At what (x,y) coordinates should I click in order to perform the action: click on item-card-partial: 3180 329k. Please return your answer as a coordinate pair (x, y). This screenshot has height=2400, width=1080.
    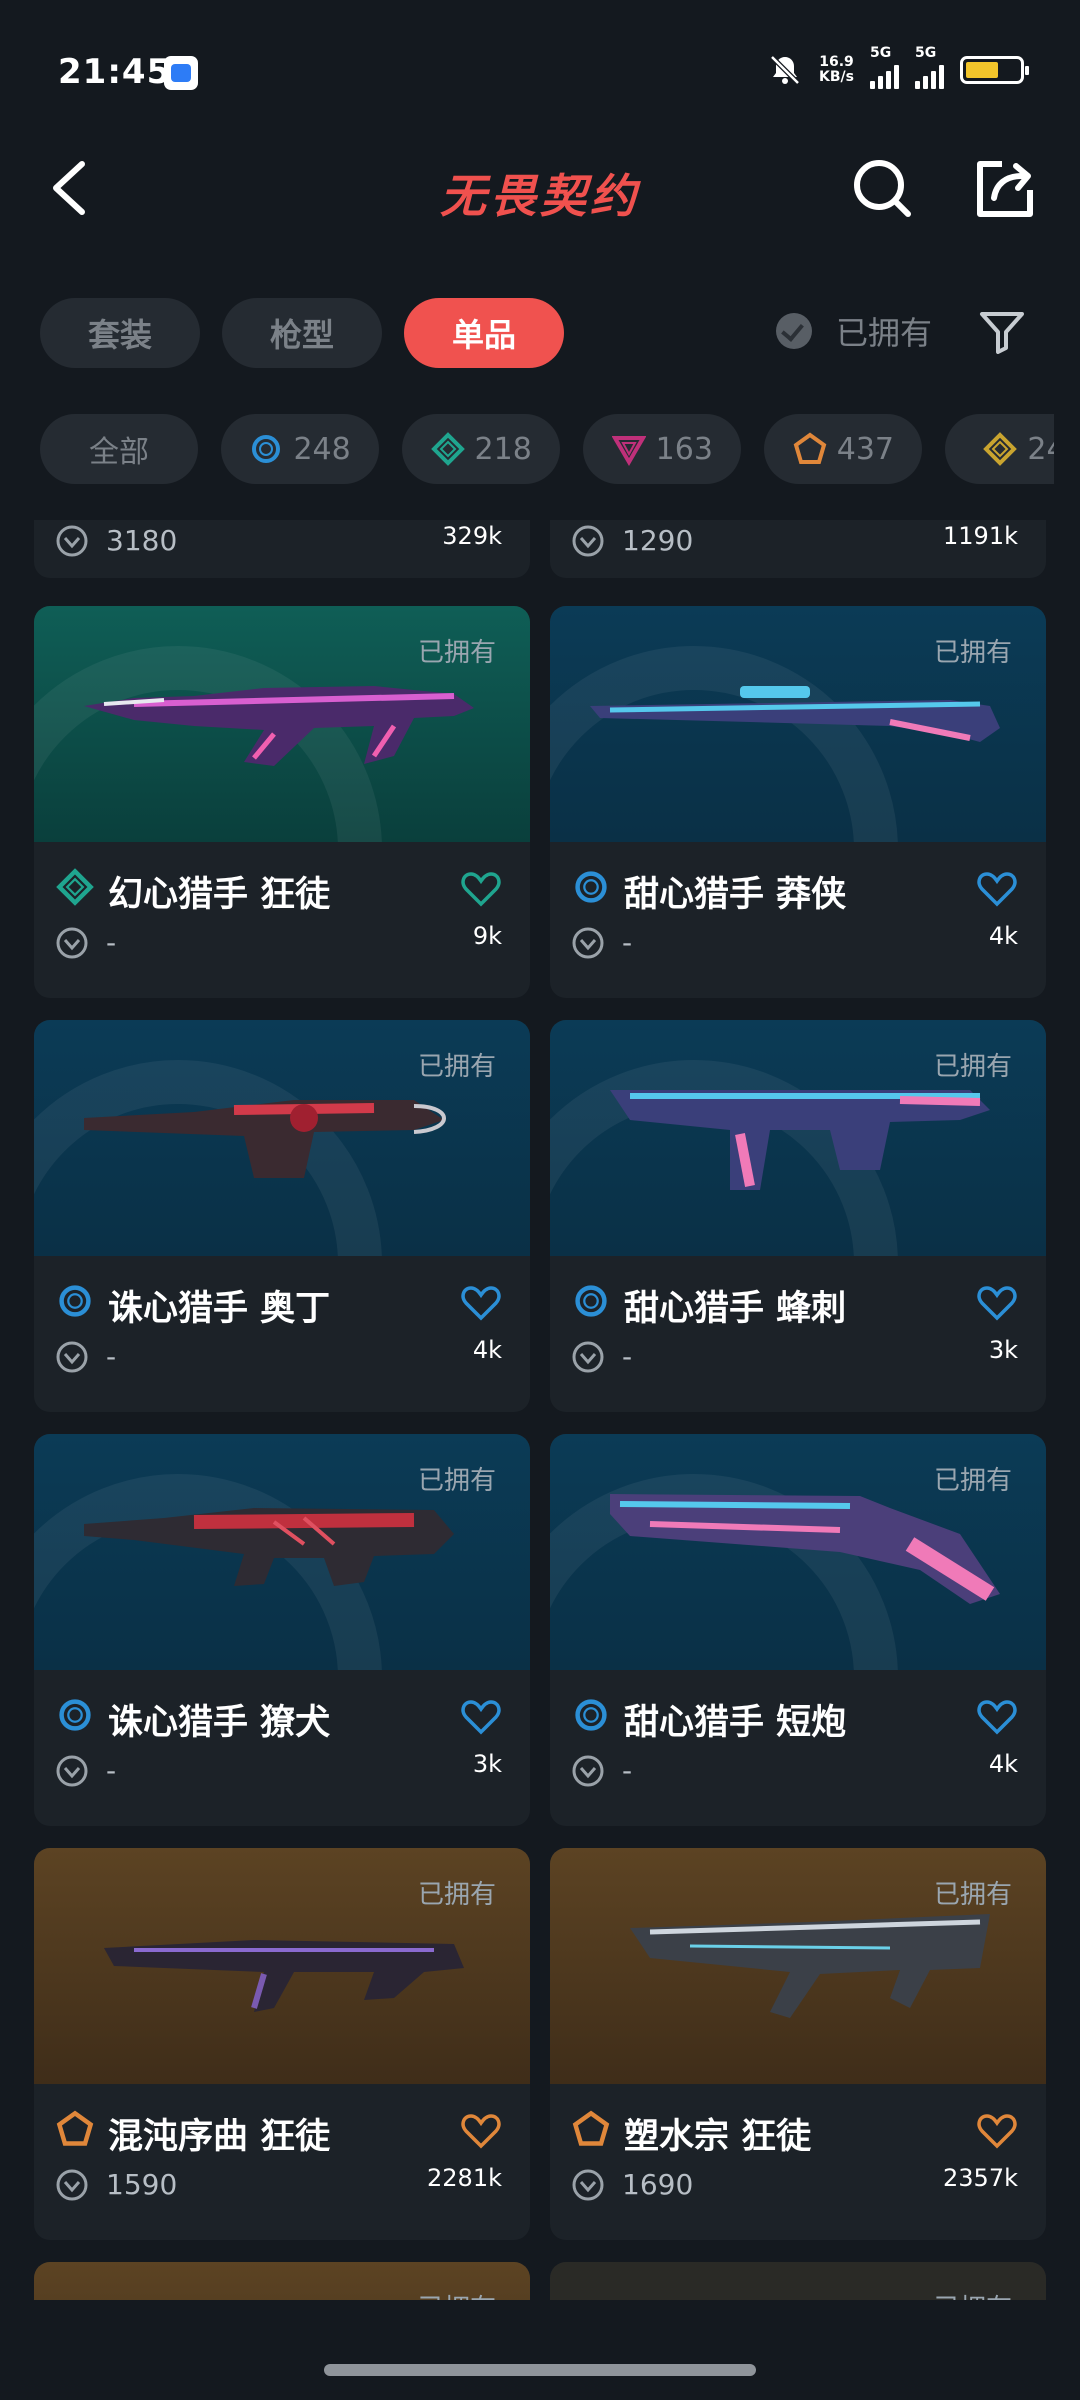
    Looking at the image, I should click on (282, 549).